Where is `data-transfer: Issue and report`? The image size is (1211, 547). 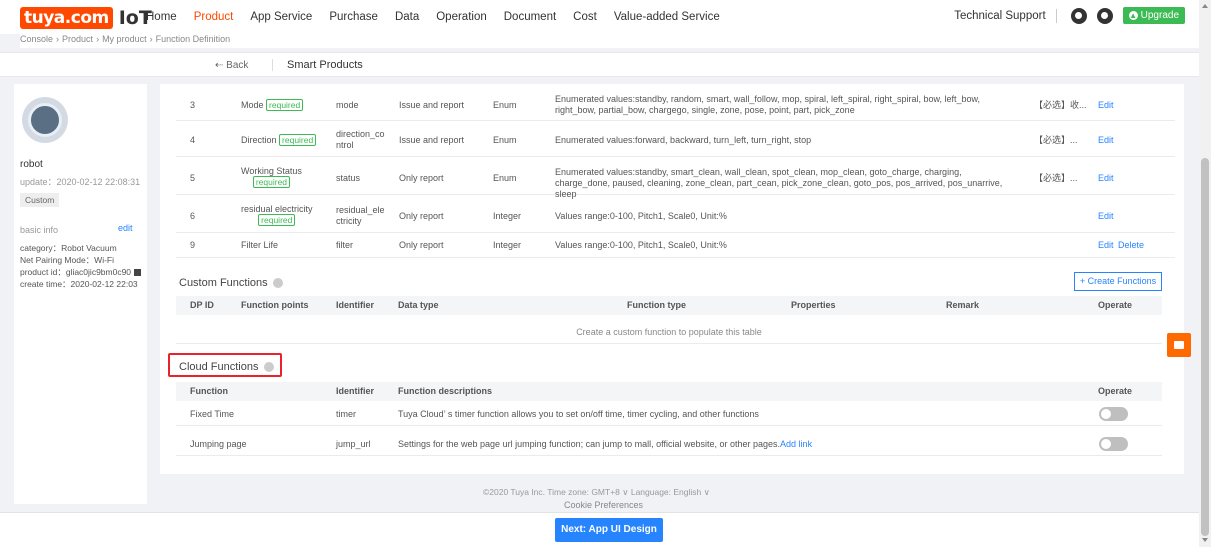
data-transfer: Issue and report is located at coordinates (432, 105).